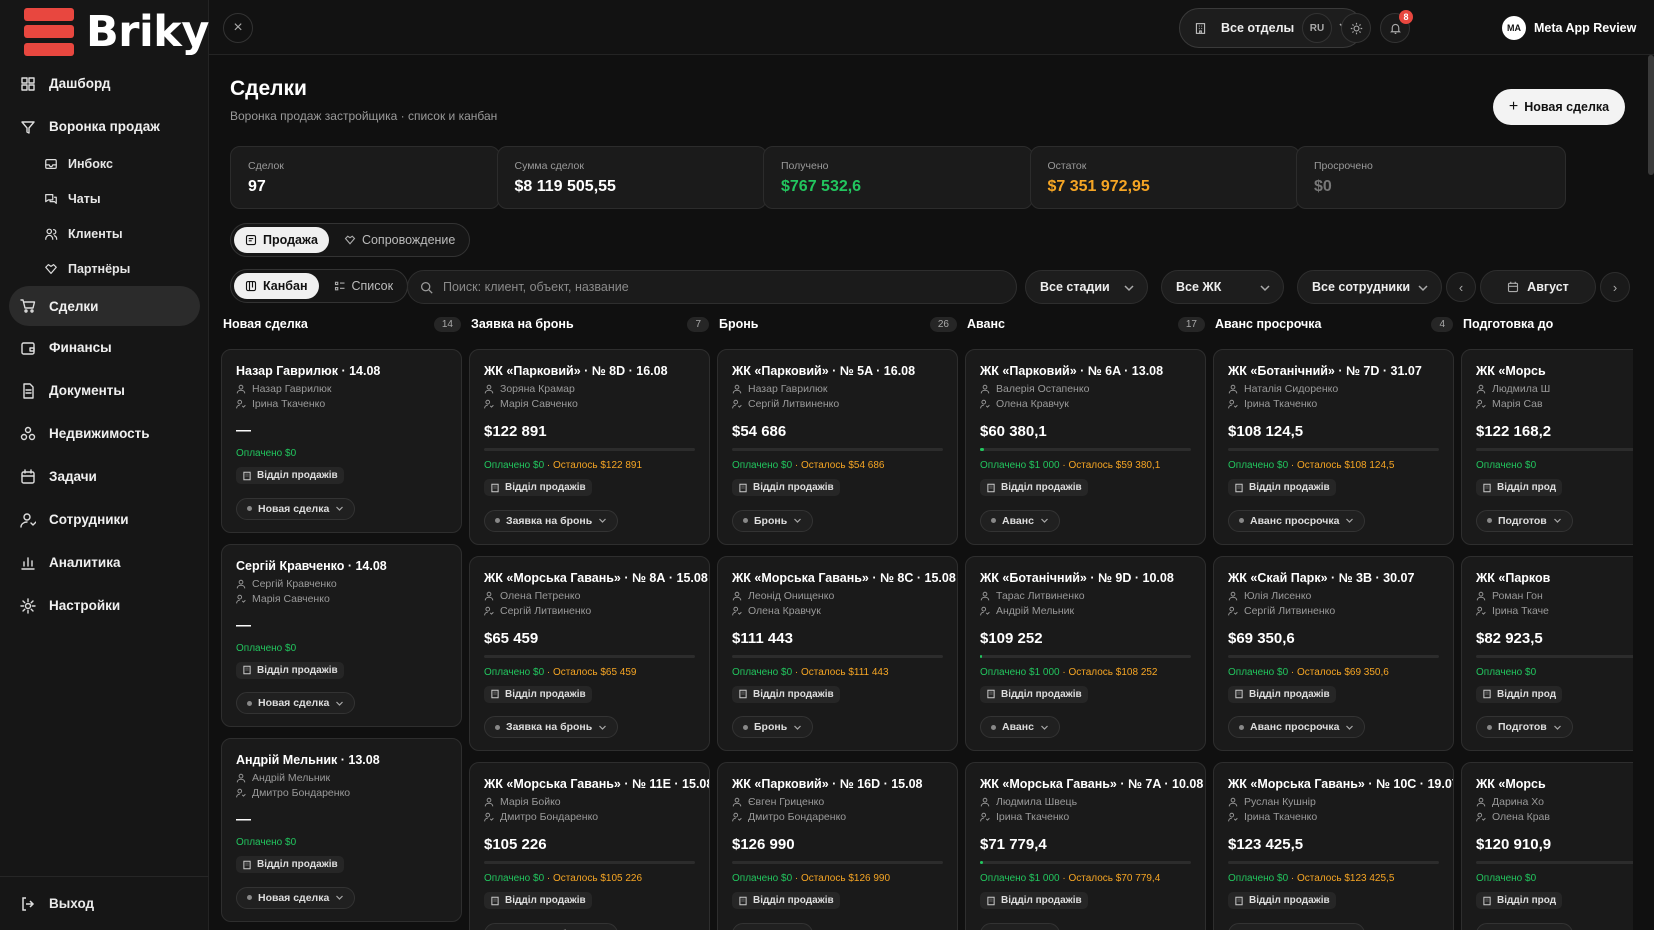  I want to click on language-label: RU, so click(1317, 28).